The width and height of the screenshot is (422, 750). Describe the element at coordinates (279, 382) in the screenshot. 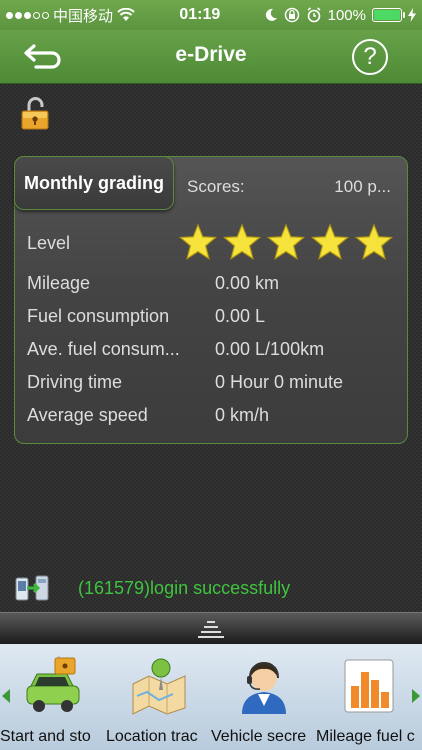

I see `driving-time-value: 0 Hour 0 minute` at that location.